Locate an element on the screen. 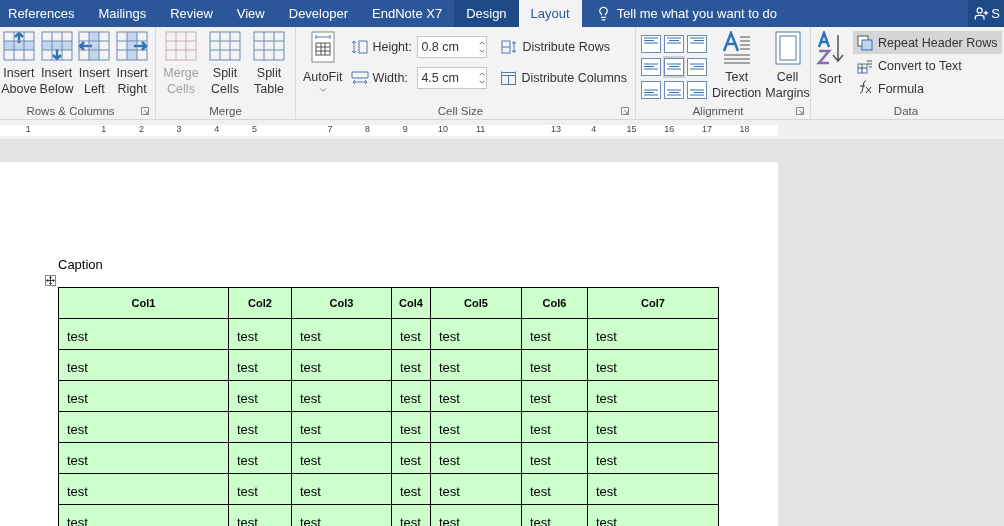 The image size is (1004, 526). insert-left-icon is located at coordinates (94, 46).